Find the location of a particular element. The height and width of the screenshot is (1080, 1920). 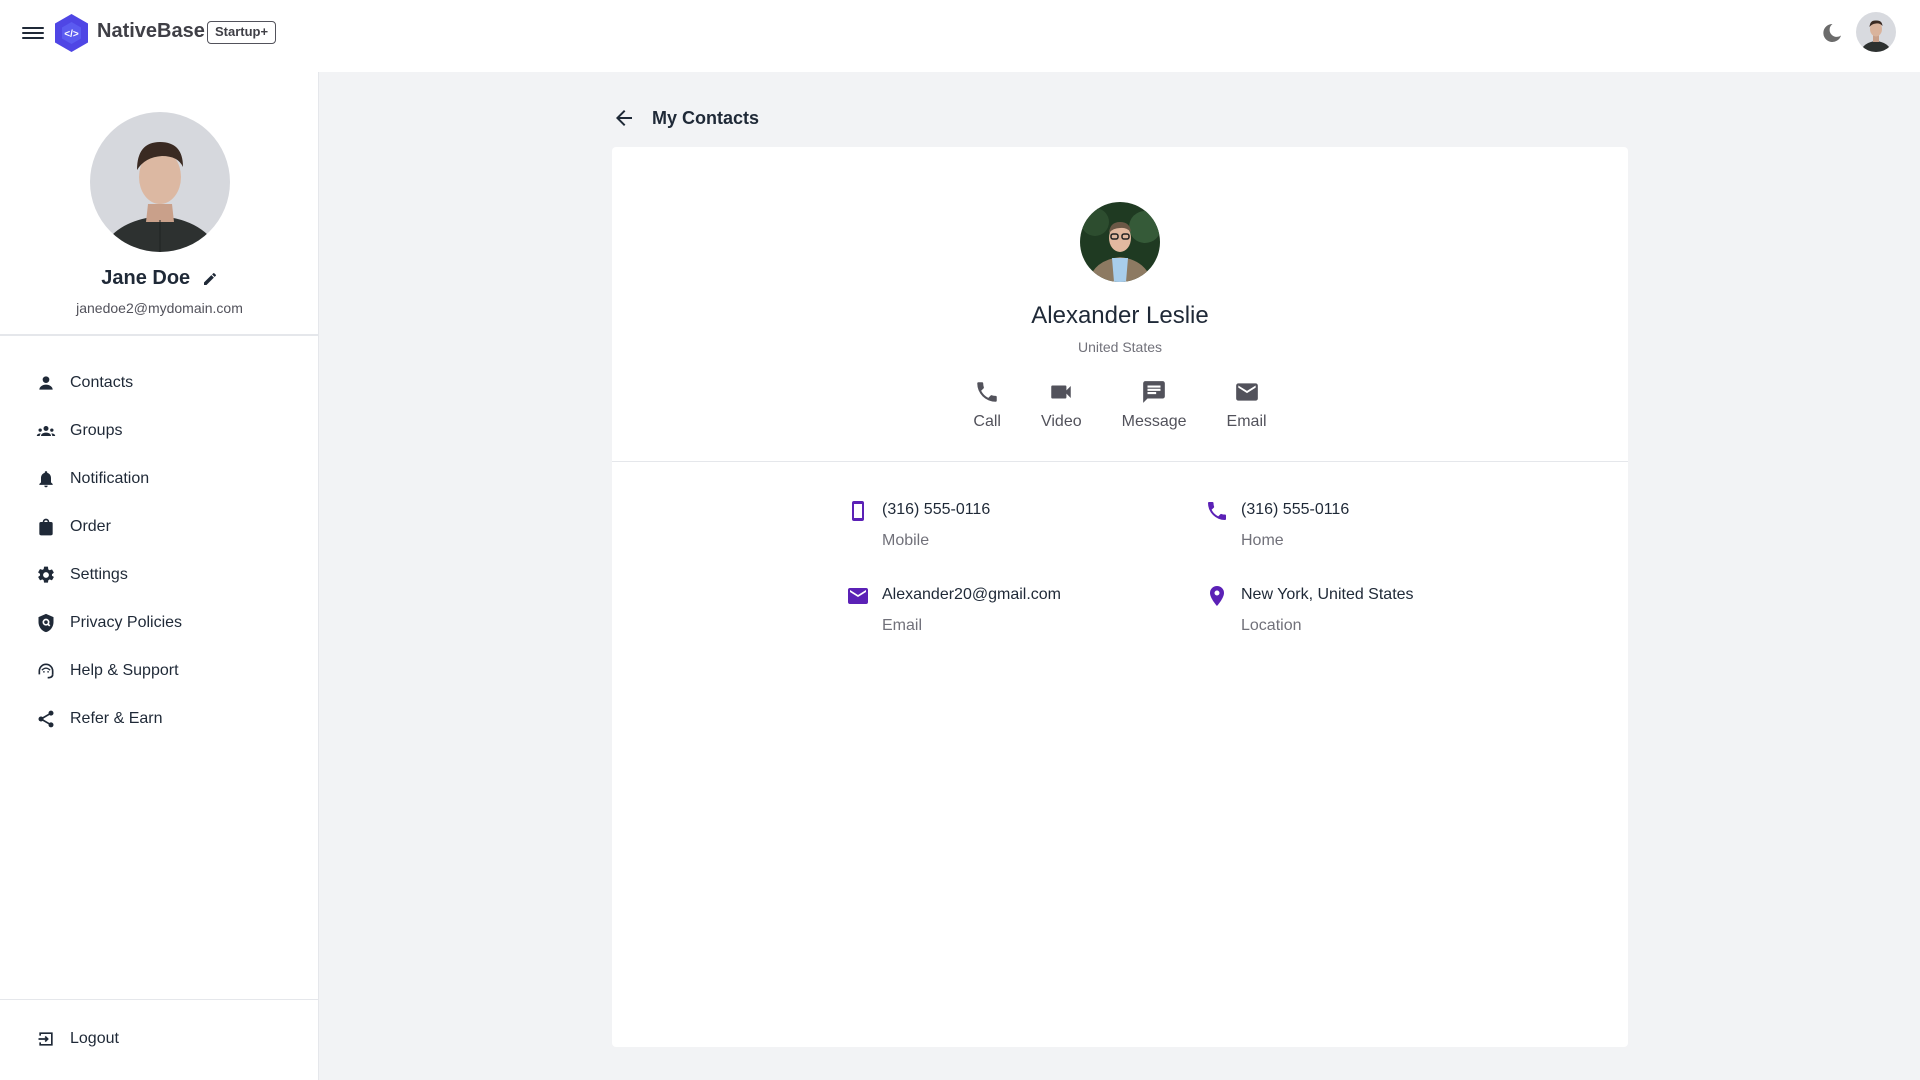

message-button: Message is located at coordinates (1154, 405).